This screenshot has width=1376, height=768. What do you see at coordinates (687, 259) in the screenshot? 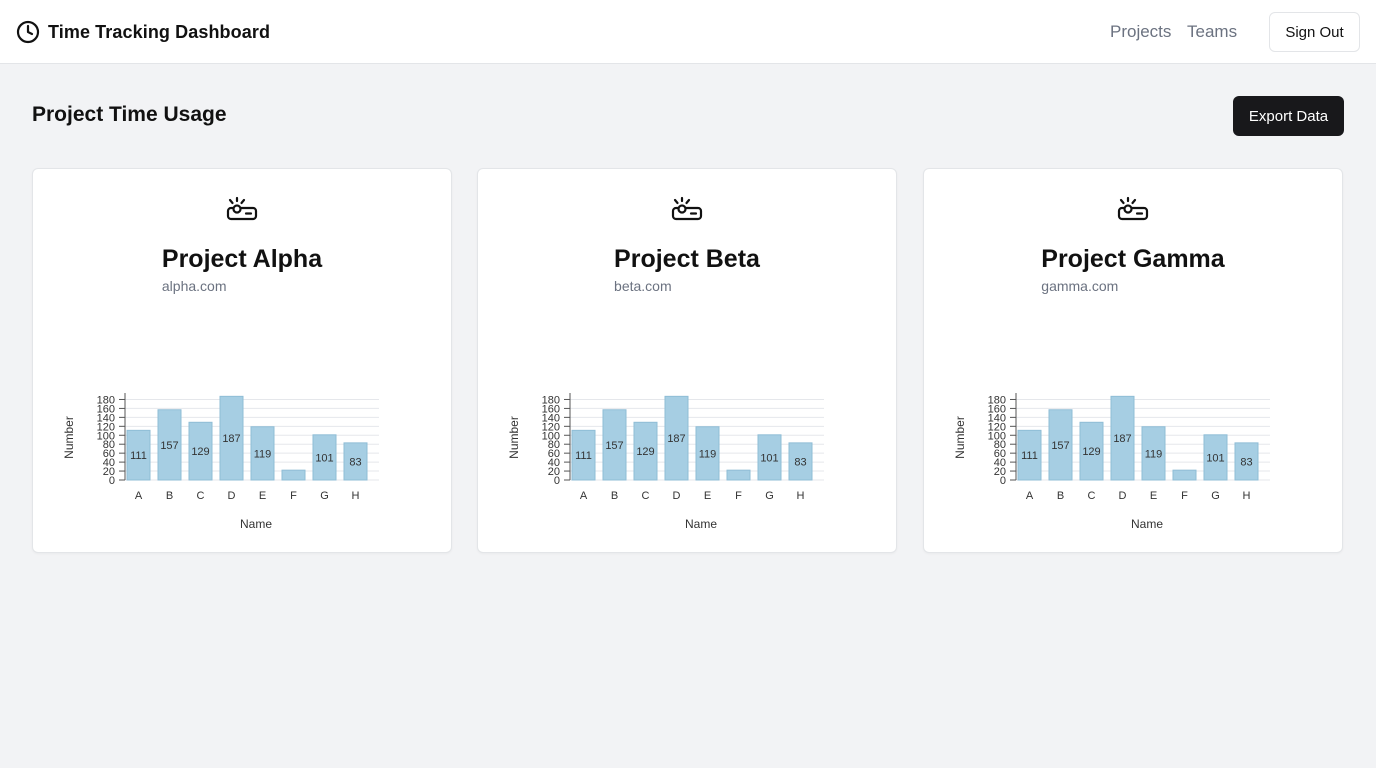
I see `project-name: Project Beta` at bounding box center [687, 259].